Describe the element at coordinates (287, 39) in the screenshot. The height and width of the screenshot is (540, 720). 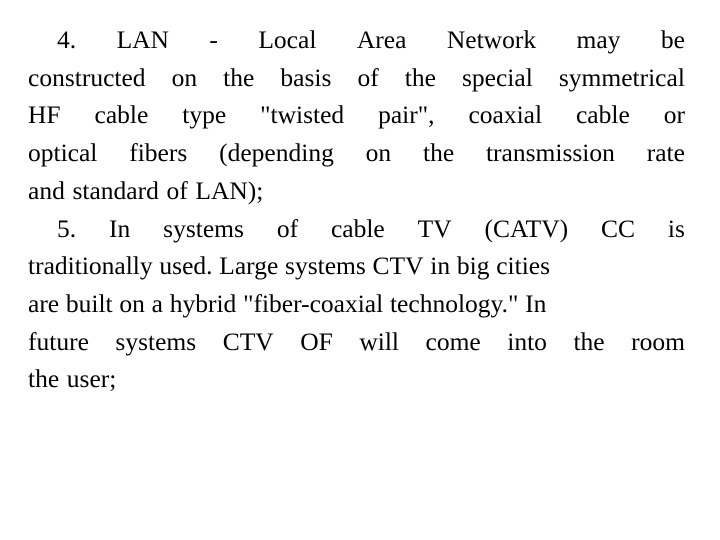
I see `line-word: Local` at that location.